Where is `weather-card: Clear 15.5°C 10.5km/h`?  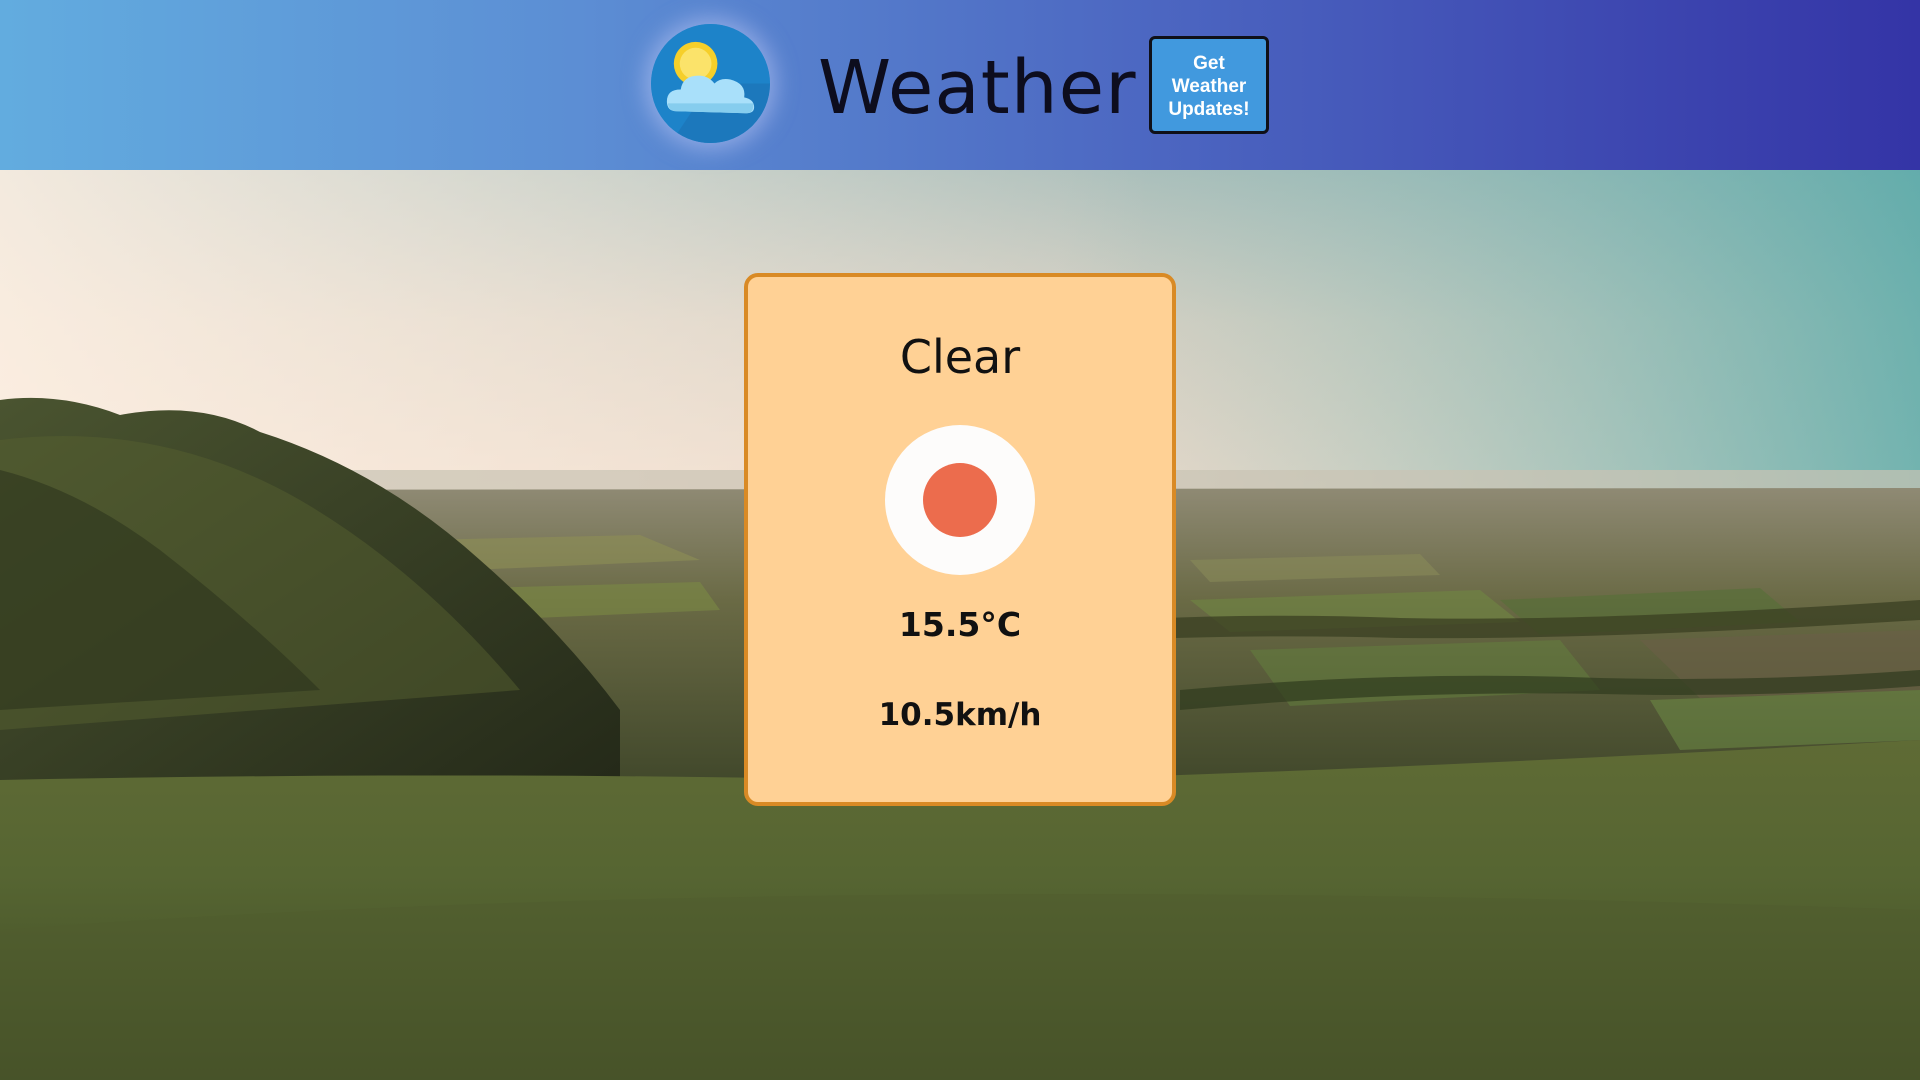
weather-card: Clear 15.5°C 10.5km/h is located at coordinates (960, 539).